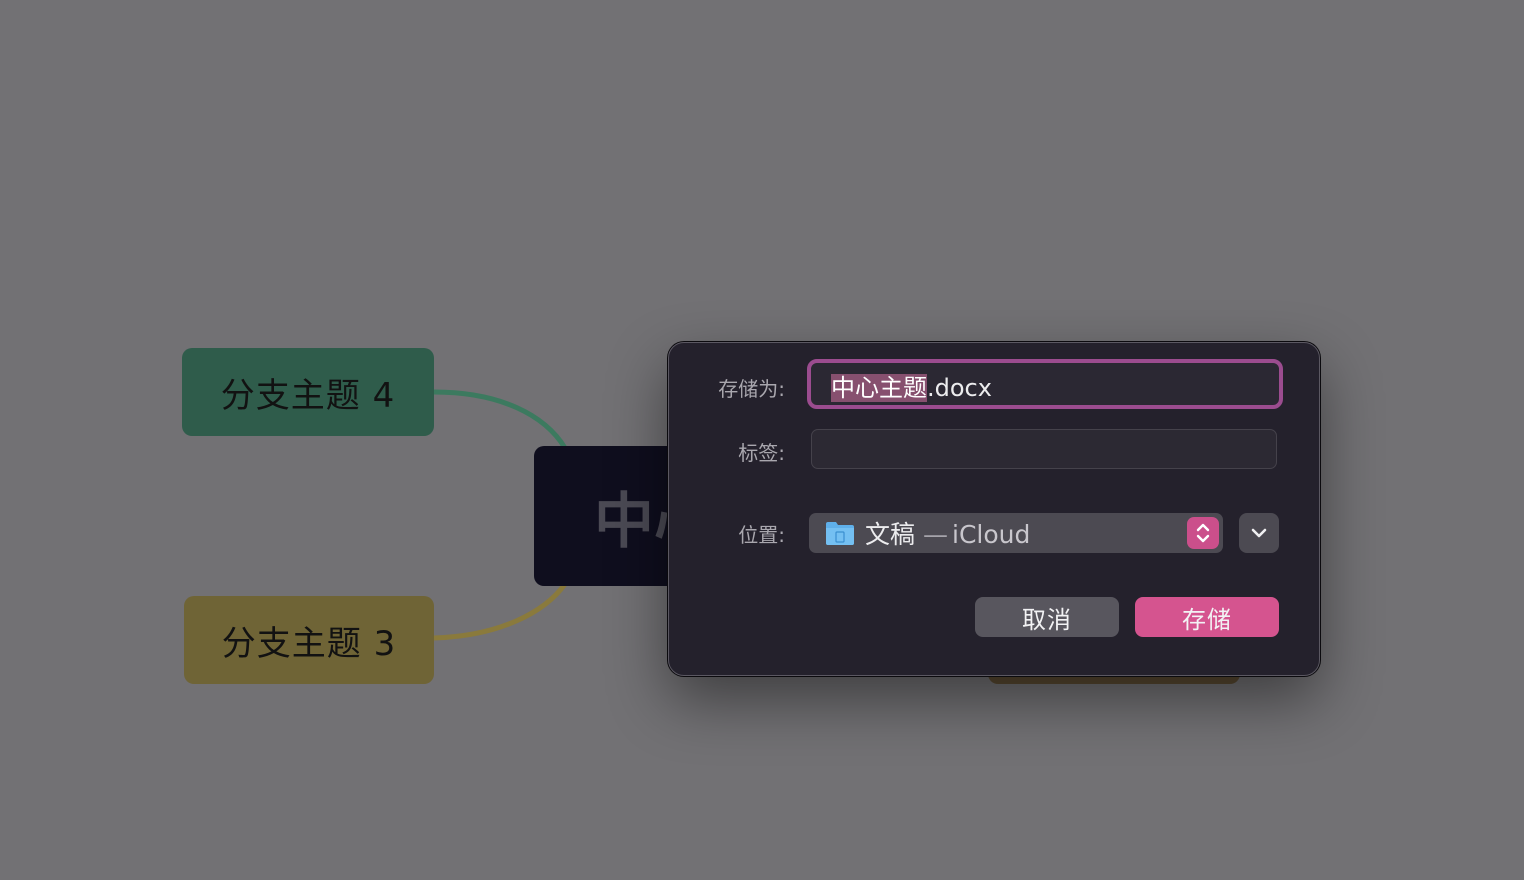  I want to click on location-value: 文稿 — iCloud, so click(947, 533).